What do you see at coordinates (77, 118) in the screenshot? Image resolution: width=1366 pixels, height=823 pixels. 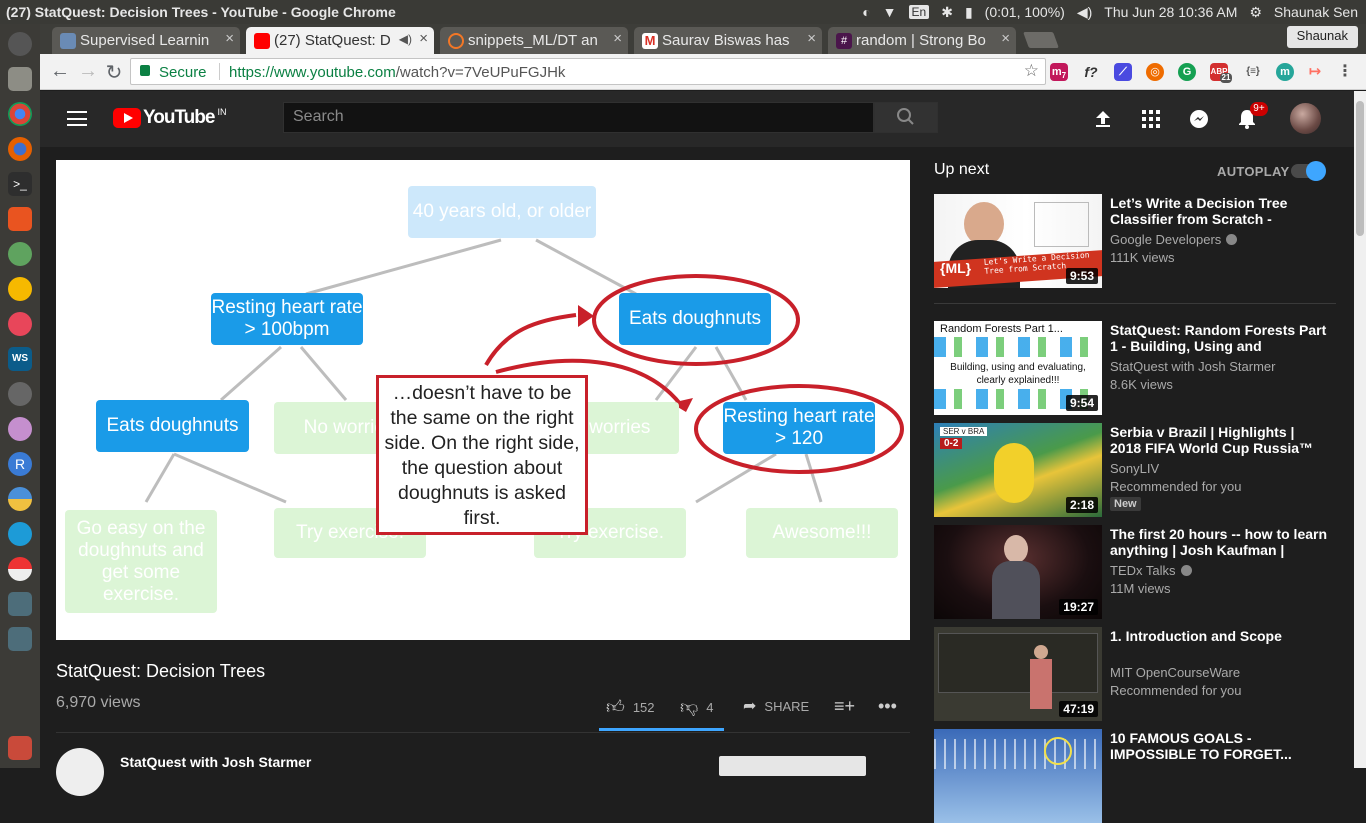 I see `menu-icon` at bounding box center [77, 118].